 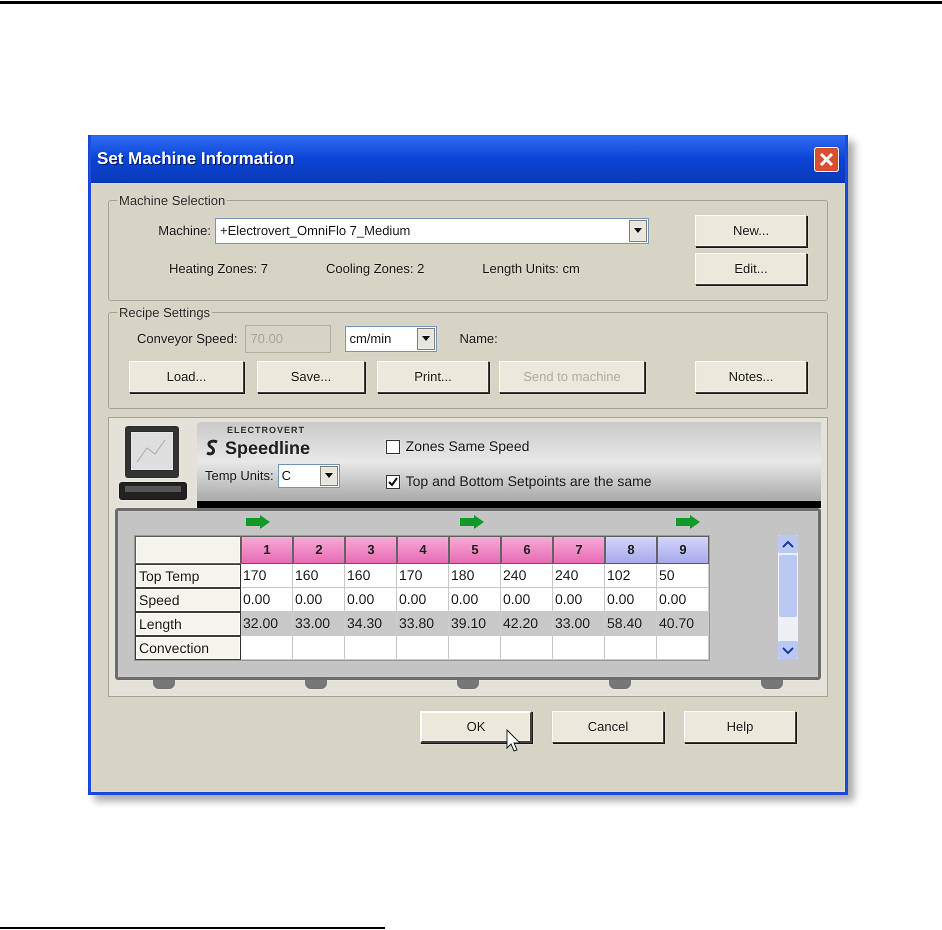 What do you see at coordinates (239, 475) in the screenshot?
I see `field-label: Temp Units:` at bounding box center [239, 475].